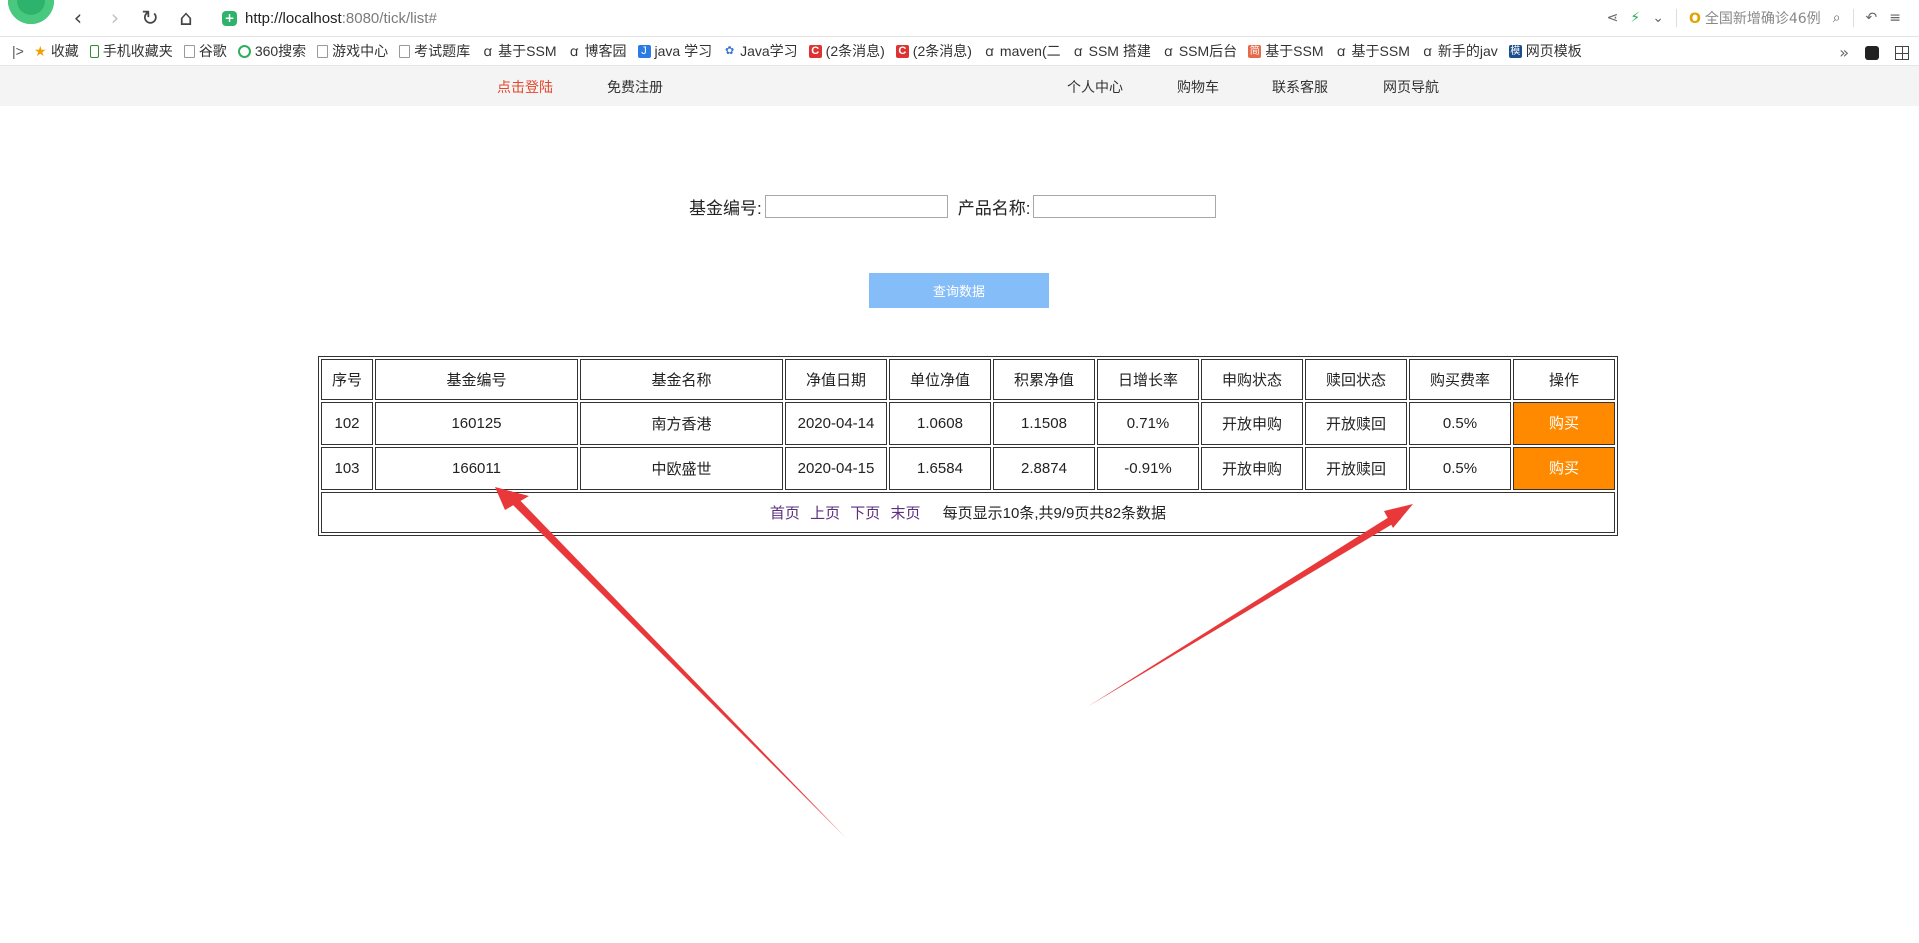 The height and width of the screenshot is (943, 1919). Describe the element at coordinates (825, 513) in the screenshot. I see `pager-prev-link: 上页` at that location.